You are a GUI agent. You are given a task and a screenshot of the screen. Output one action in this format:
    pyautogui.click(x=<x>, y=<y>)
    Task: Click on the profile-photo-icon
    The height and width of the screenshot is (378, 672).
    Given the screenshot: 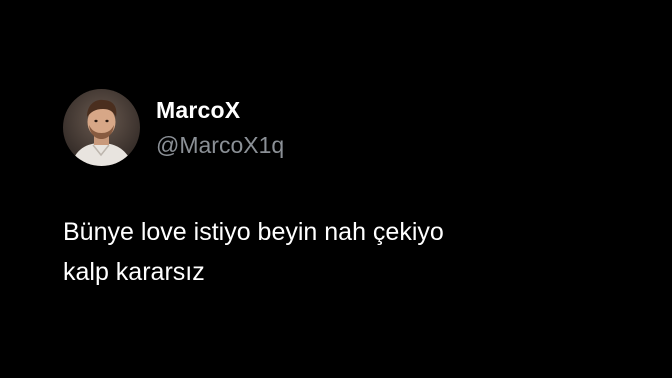 What is the action you would take?
    pyautogui.click(x=101, y=127)
    